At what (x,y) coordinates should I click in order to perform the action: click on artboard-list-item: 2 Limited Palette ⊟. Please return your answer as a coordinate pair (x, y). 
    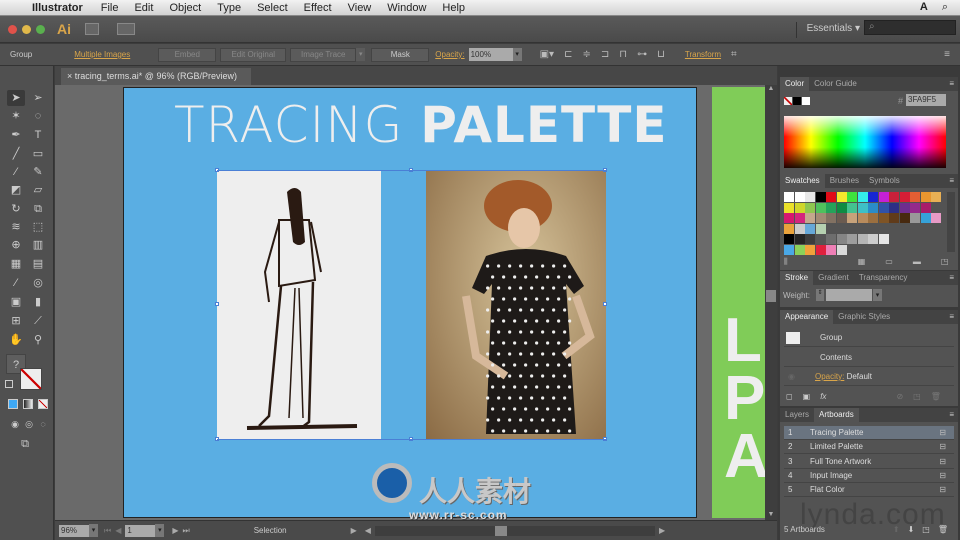
    Looking at the image, I should click on (869, 447).